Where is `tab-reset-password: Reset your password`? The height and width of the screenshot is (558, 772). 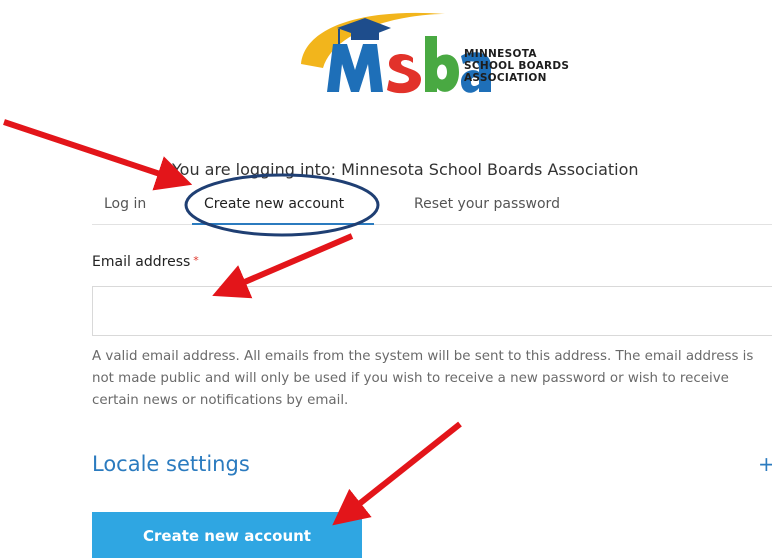
tab-reset-password: Reset your password is located at coordinates (487, 204).